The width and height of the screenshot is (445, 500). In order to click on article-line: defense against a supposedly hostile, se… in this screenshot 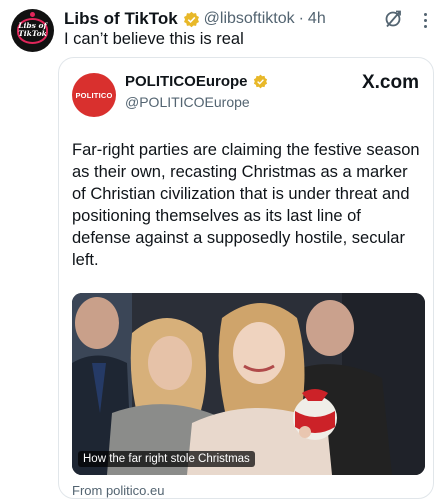, I will do `click(238, 238)`.